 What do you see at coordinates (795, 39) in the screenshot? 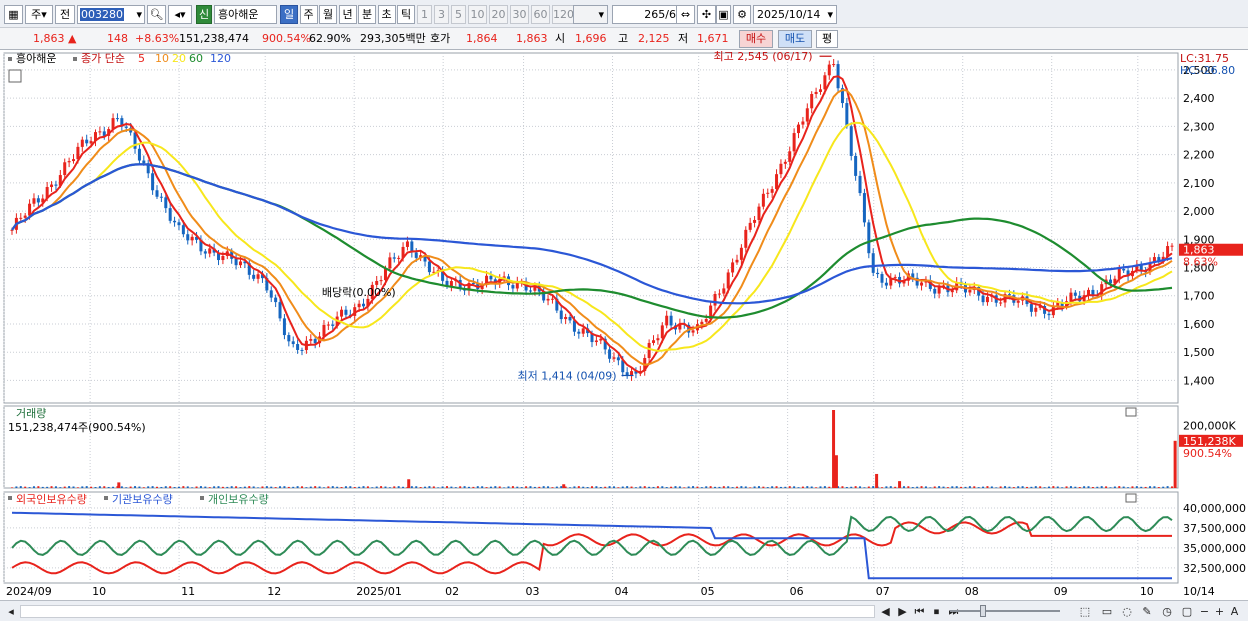
I see `sell-button: 매도` at bounding box center [795, 39].